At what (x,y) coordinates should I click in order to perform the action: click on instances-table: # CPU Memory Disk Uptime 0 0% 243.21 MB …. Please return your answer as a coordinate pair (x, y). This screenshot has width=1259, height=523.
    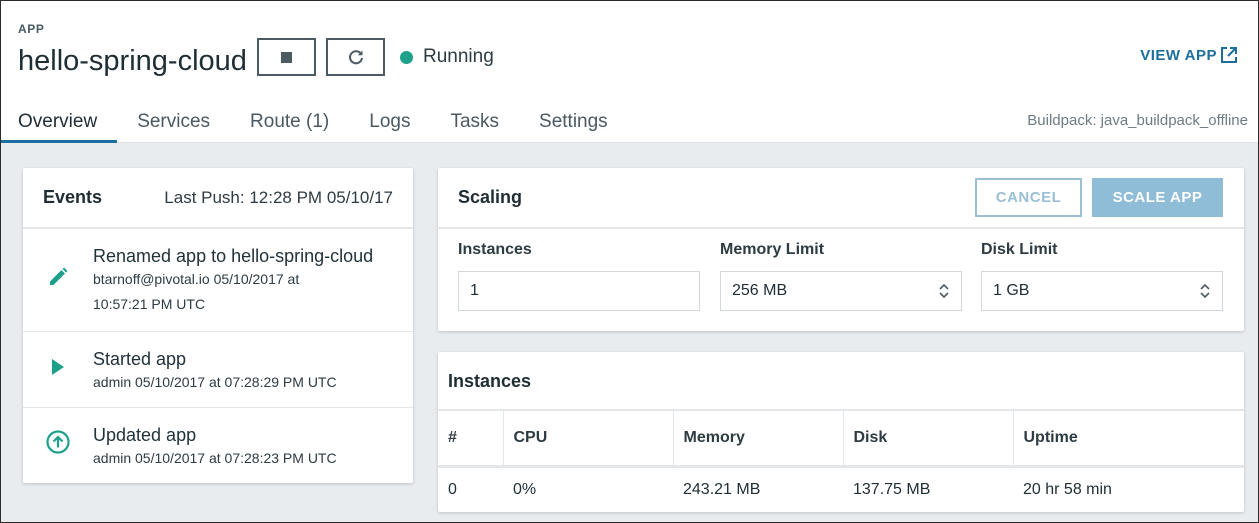
    Looking at the image, I should click on (841, 461).